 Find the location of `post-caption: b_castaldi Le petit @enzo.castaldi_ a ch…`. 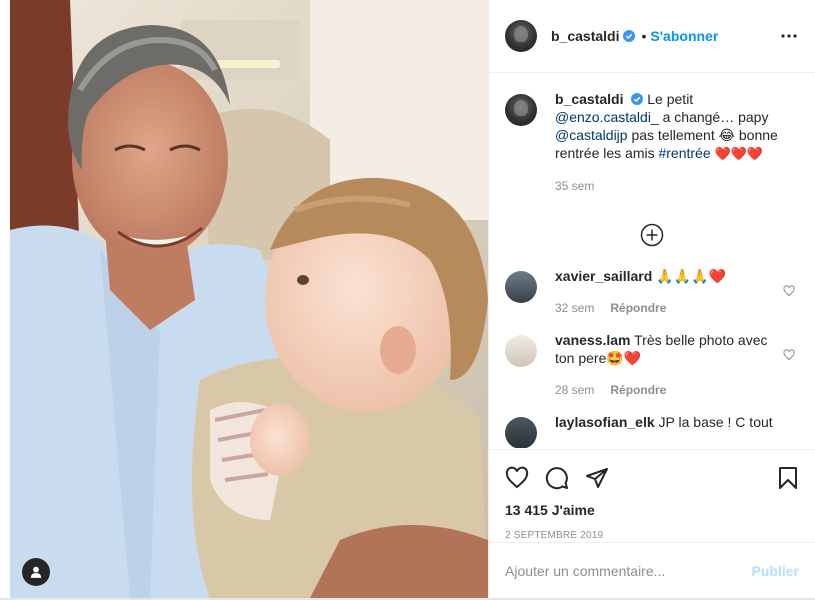

post-caption: b_castaldi Le petit @enzo.castaldi_ a ch… is located at coordinates (652, 142).